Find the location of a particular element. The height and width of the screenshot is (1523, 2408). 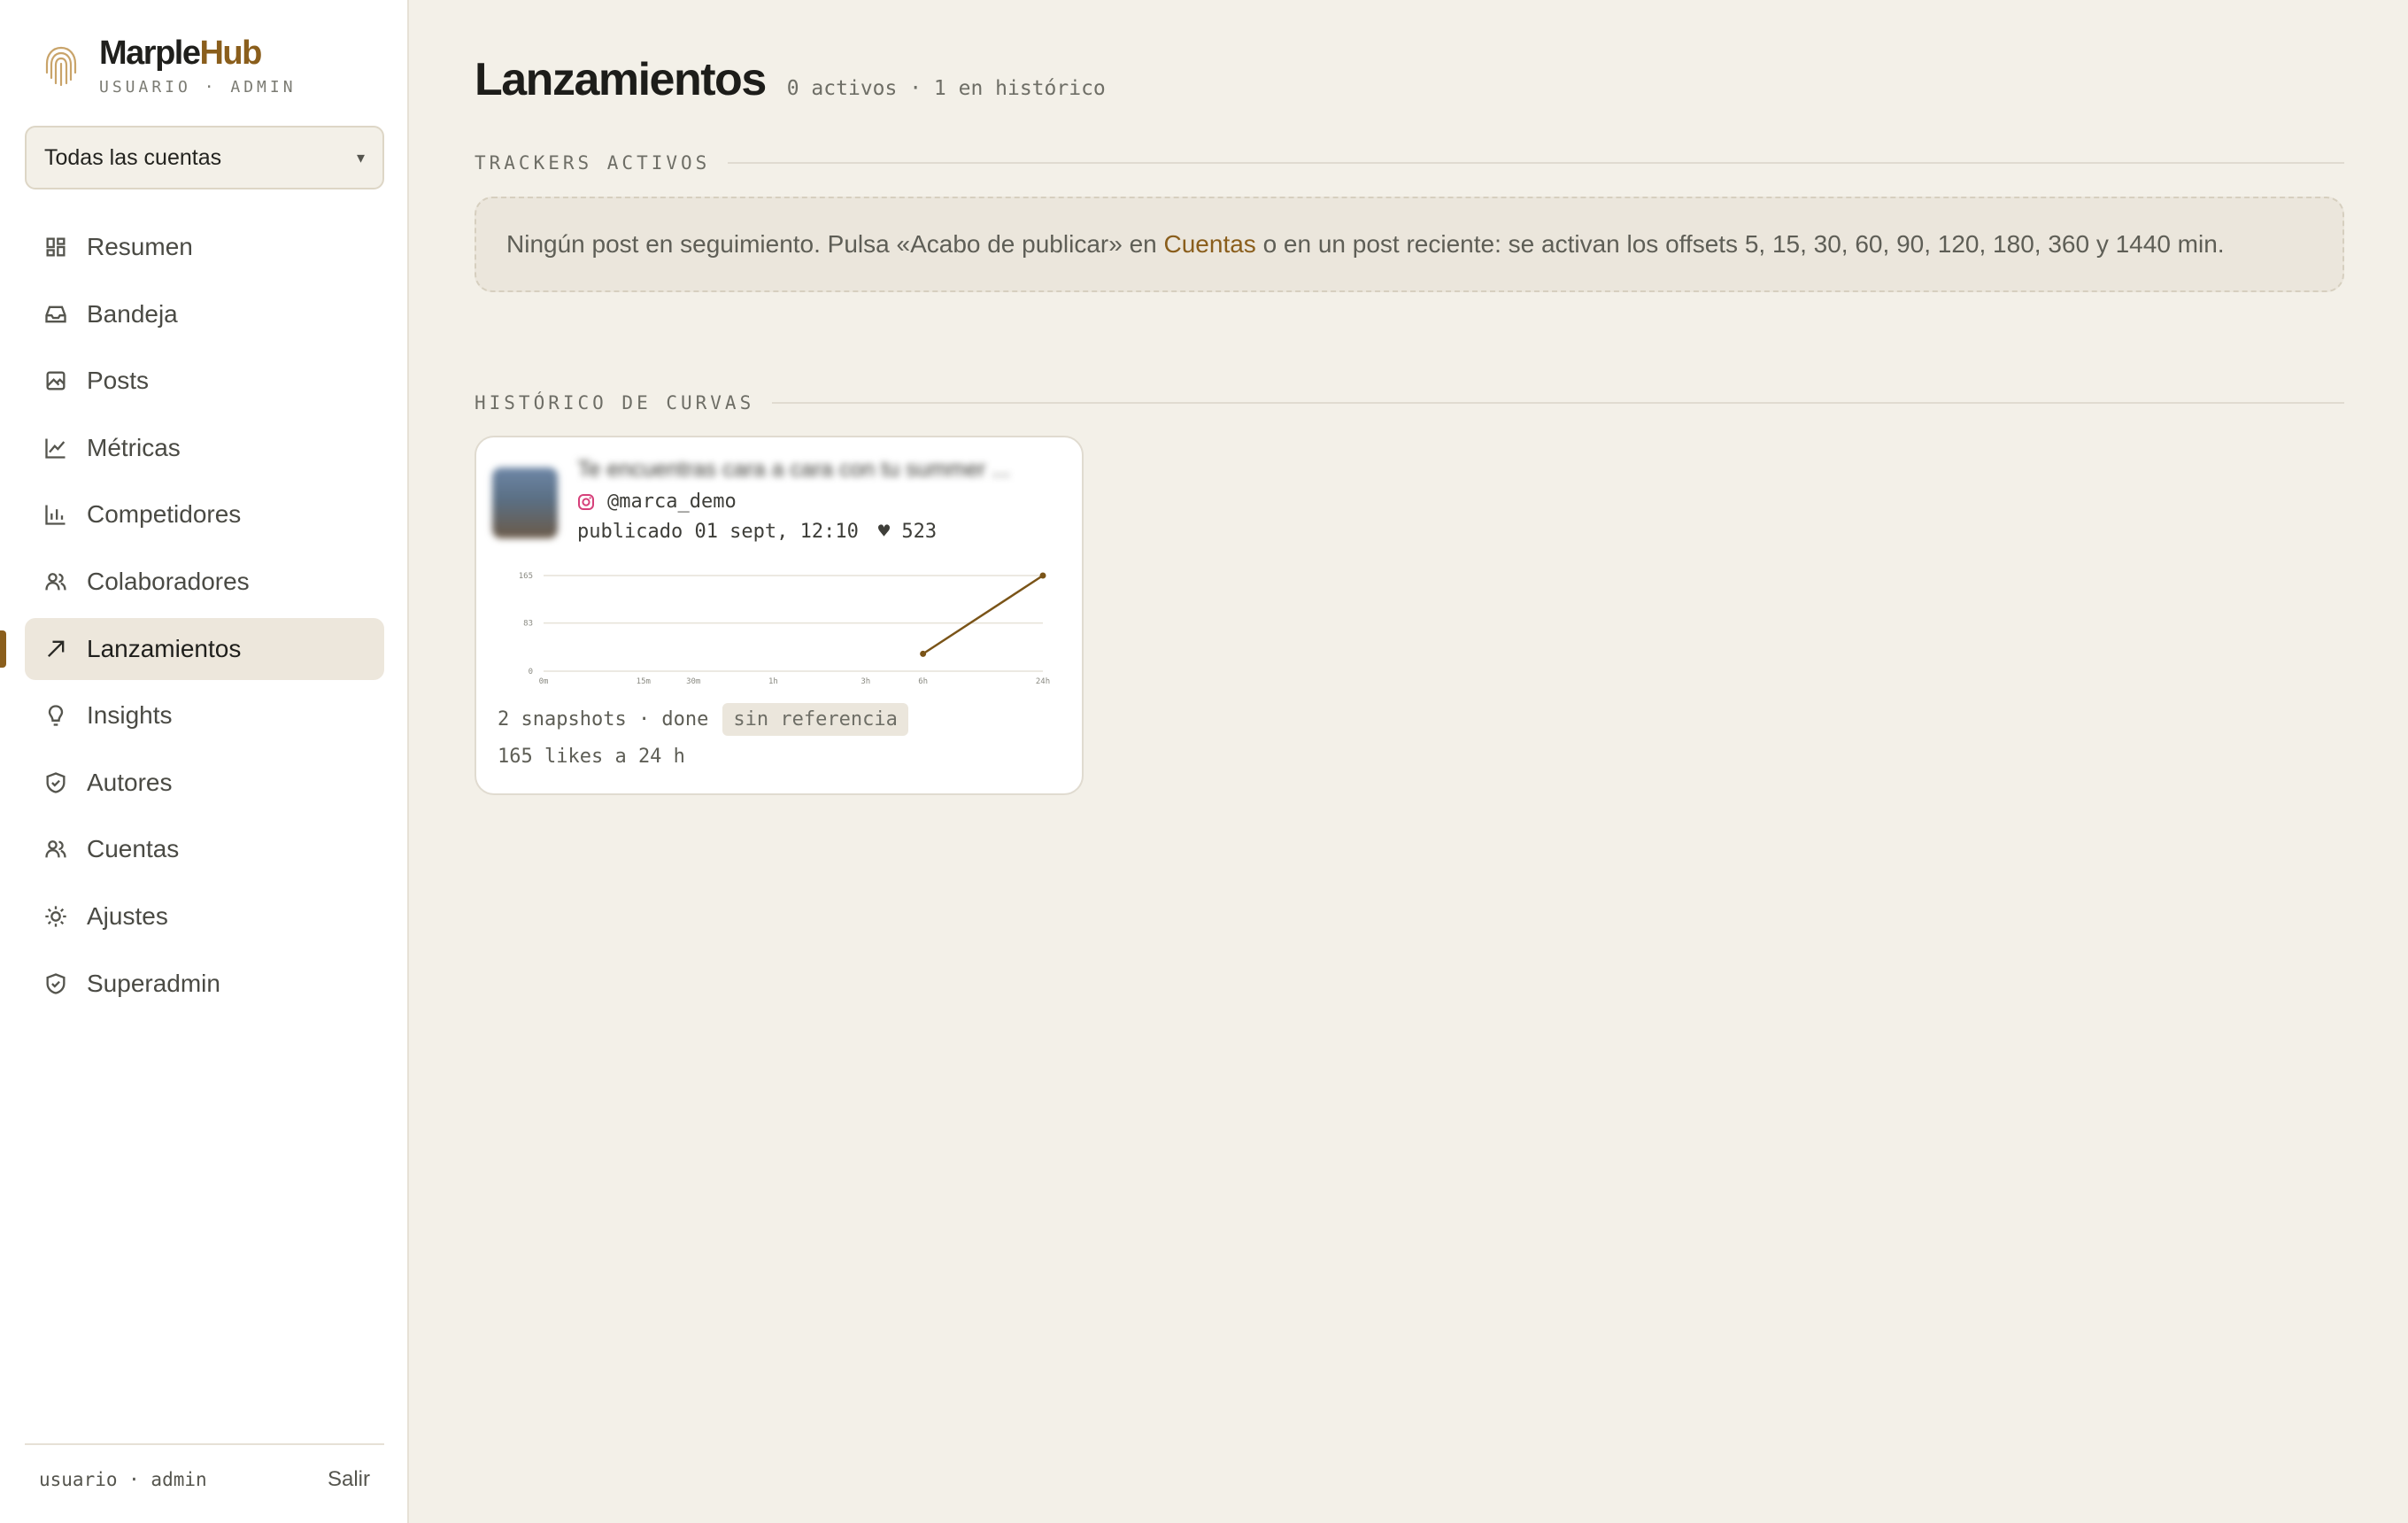

account-select-value: Todas las cuentas is located at coordinates (133, 157).